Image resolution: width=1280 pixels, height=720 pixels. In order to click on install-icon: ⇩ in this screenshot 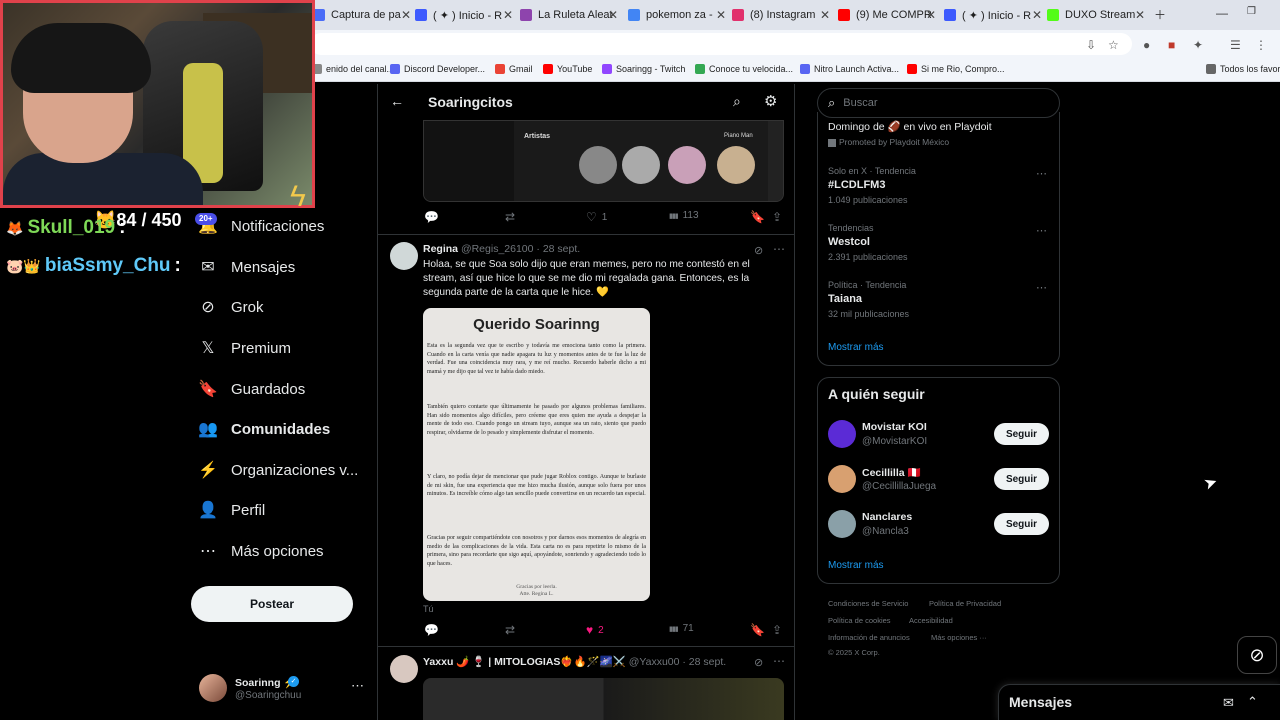, I will do `click(1091, 45)`.